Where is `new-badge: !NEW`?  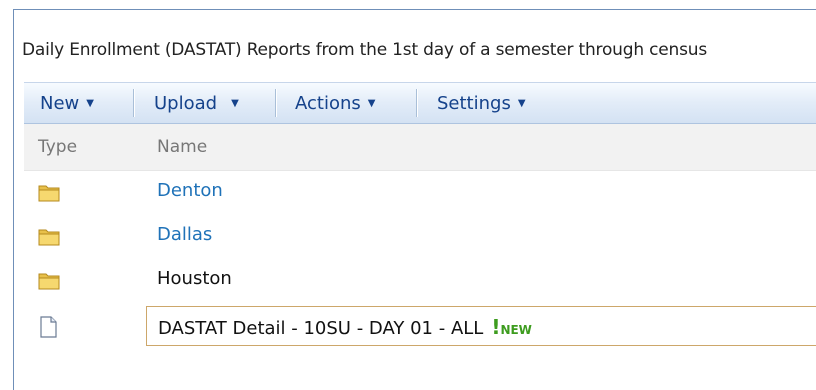 new-badge: !NEW is located at coordinates (511, 327).